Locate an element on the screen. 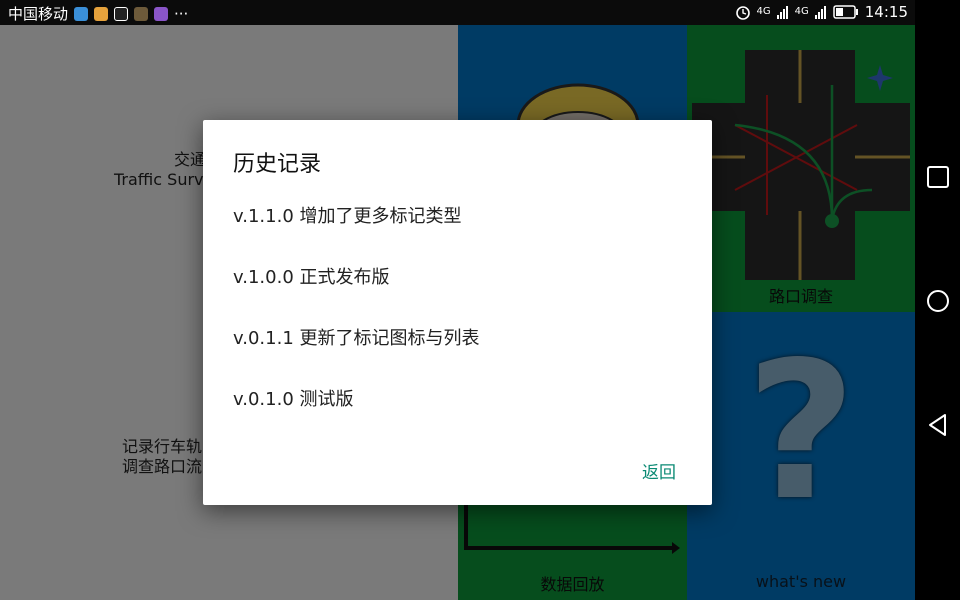 This screenshot has height=600, width=960. status-right: 4G 4G 14:15 is located at coordinates (821, 12).